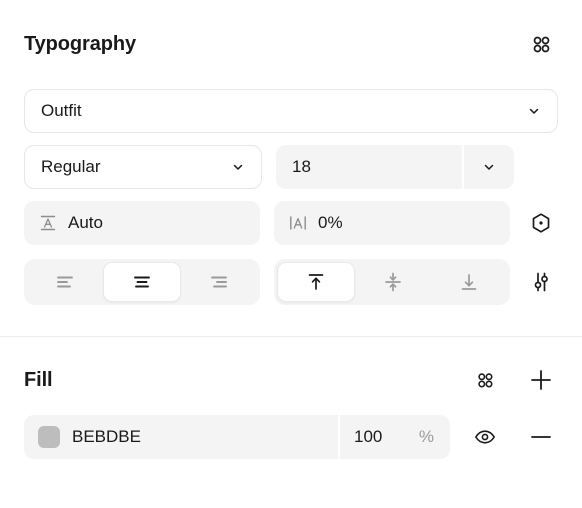  What do you see at coordinates (80, 43) in the screenshot?
I see `page-title: Typography` at bounding box center [80, 43].